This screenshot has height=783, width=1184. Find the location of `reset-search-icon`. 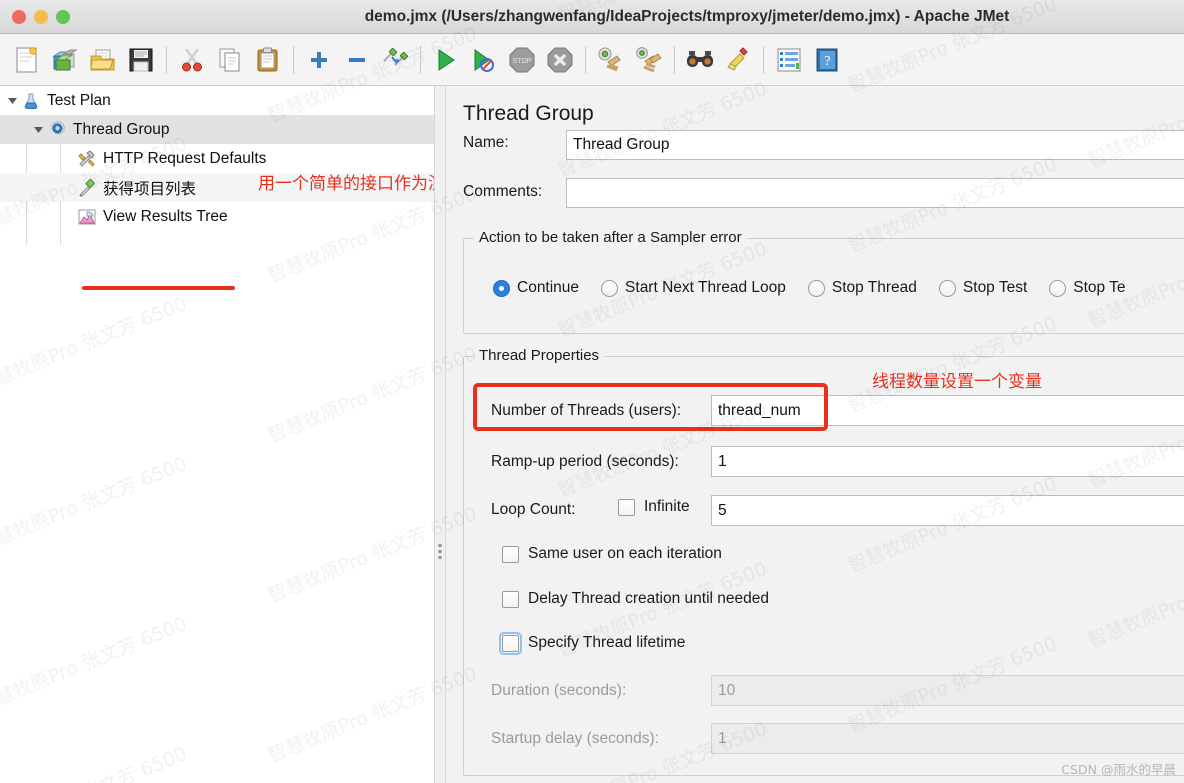

reset-search-icon is located at coordinates (738, 60).